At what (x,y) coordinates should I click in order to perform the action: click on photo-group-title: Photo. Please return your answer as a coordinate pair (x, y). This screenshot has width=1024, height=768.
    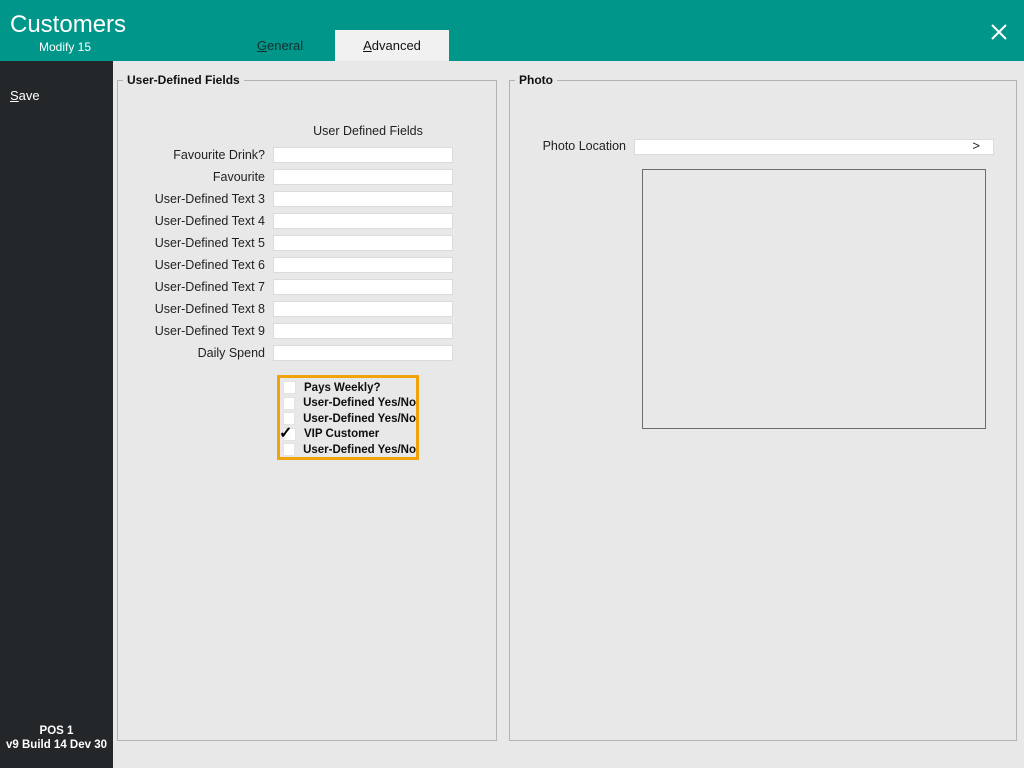
    Looking at the image, I should click on (536, 80).